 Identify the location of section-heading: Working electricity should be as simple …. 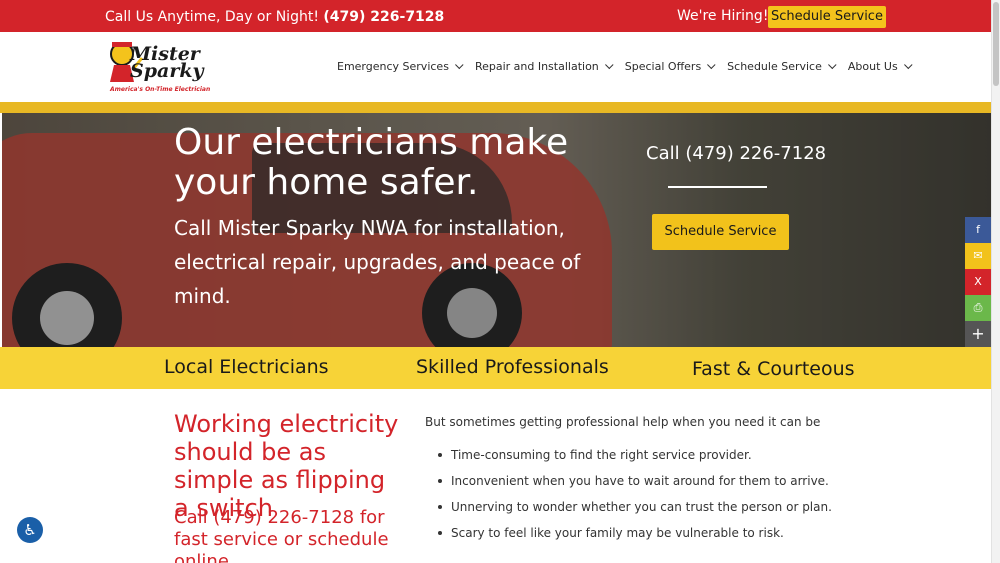
(286, 466).